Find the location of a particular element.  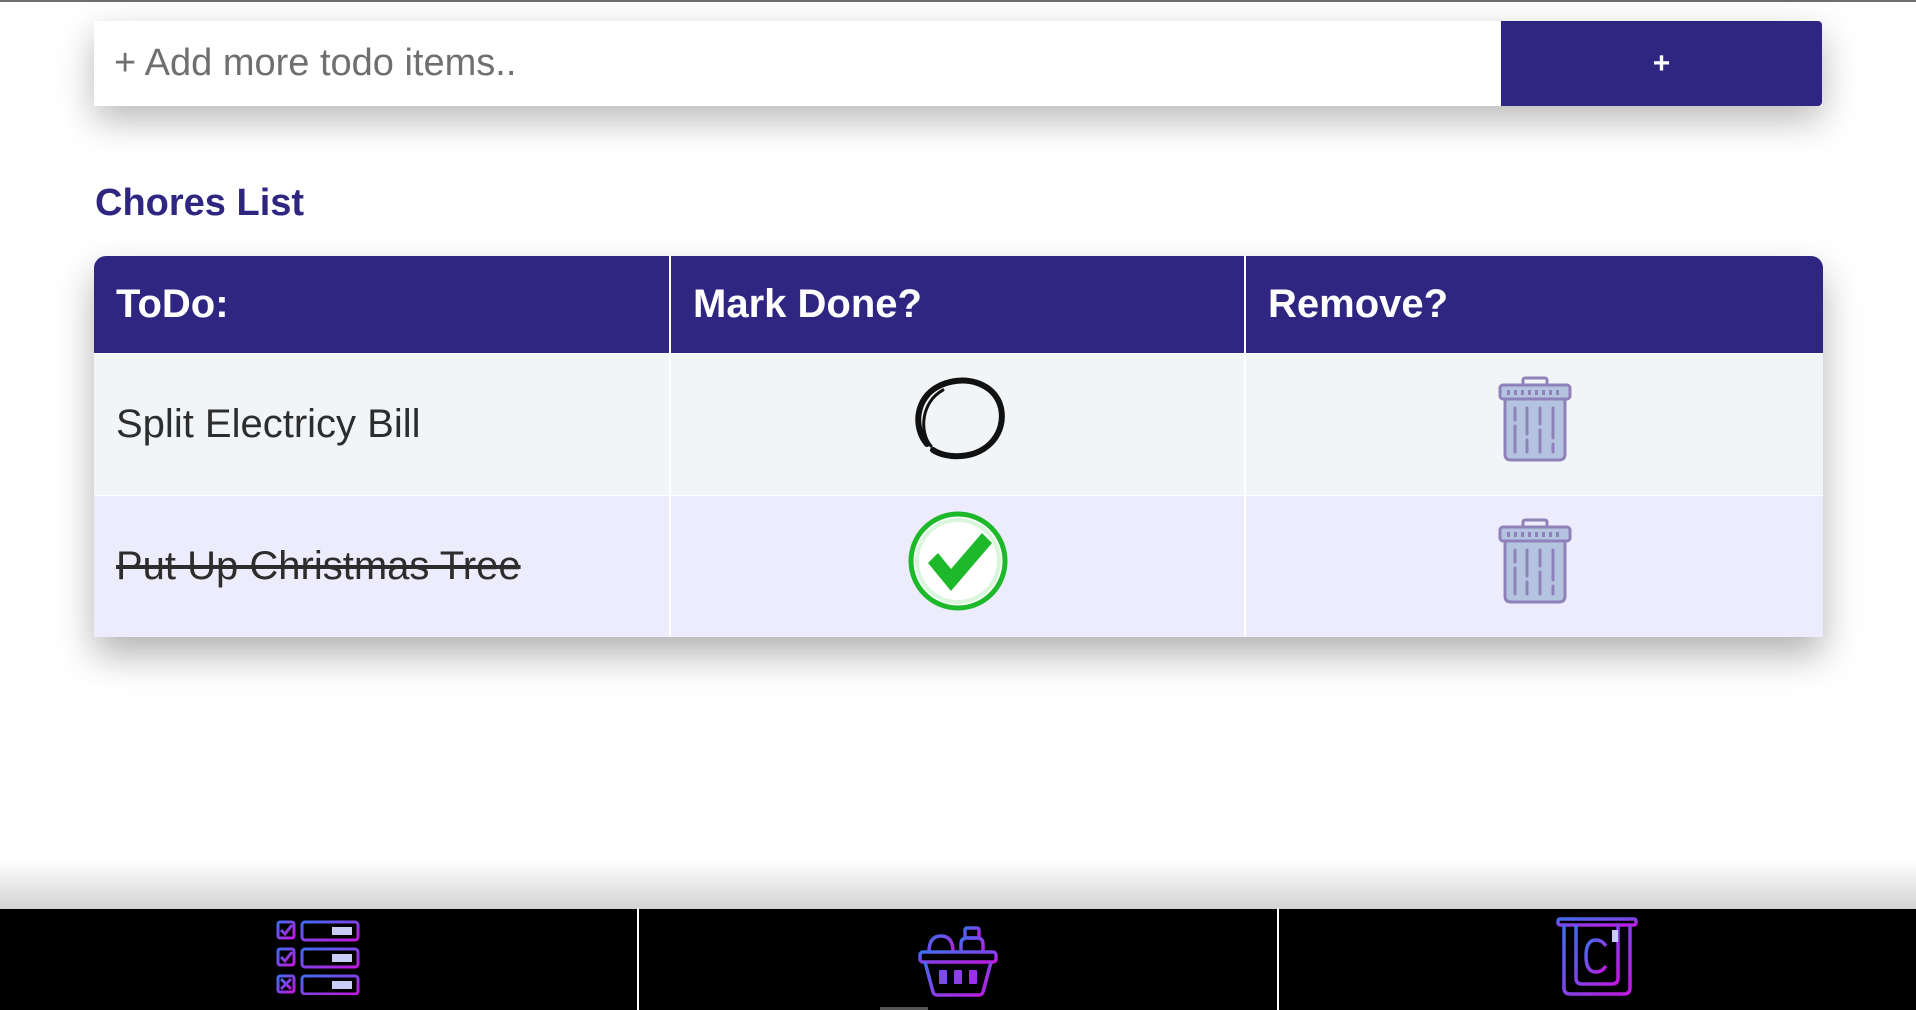

table-header-row: ToDo: Mark Done? Remove? is located at coordinates (958, 304).